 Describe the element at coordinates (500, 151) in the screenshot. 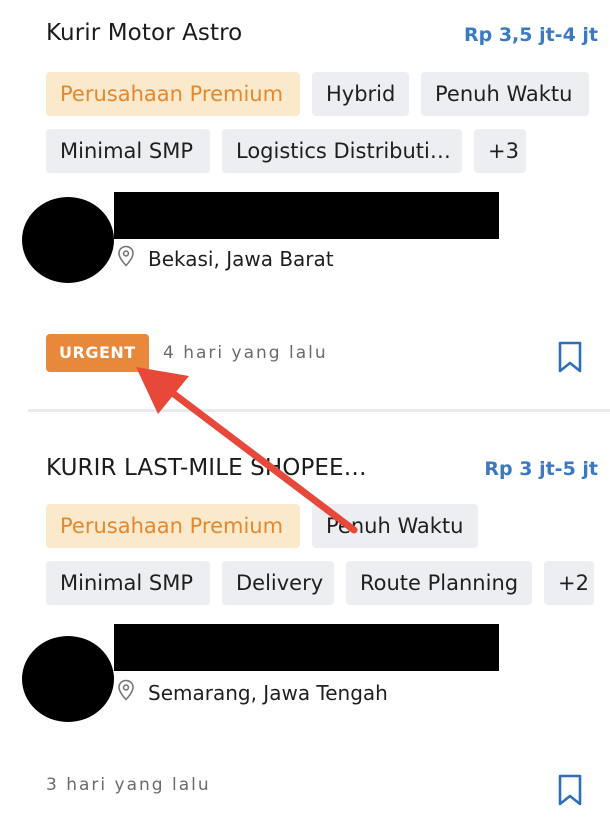

I see `tag-more-count: +3` at that location.